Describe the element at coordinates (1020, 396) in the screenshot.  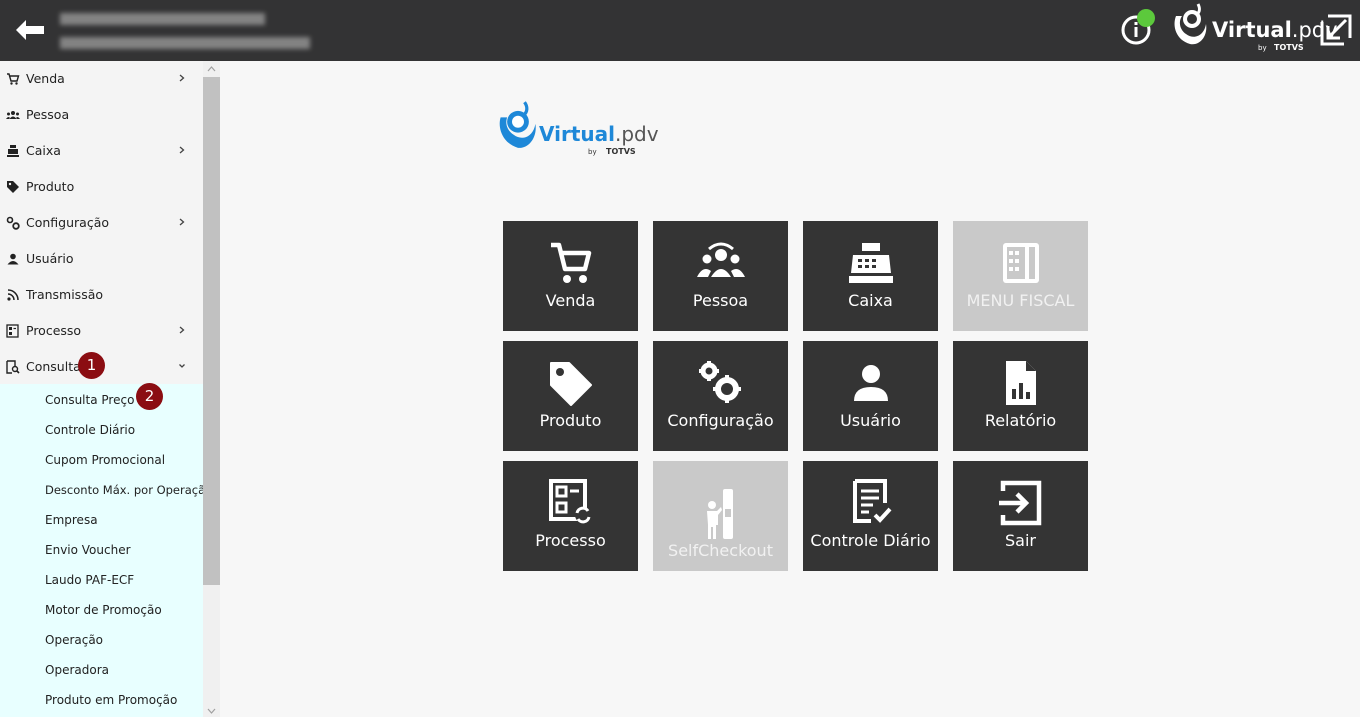
I see `tile-relatorio: Relatório` at that location.